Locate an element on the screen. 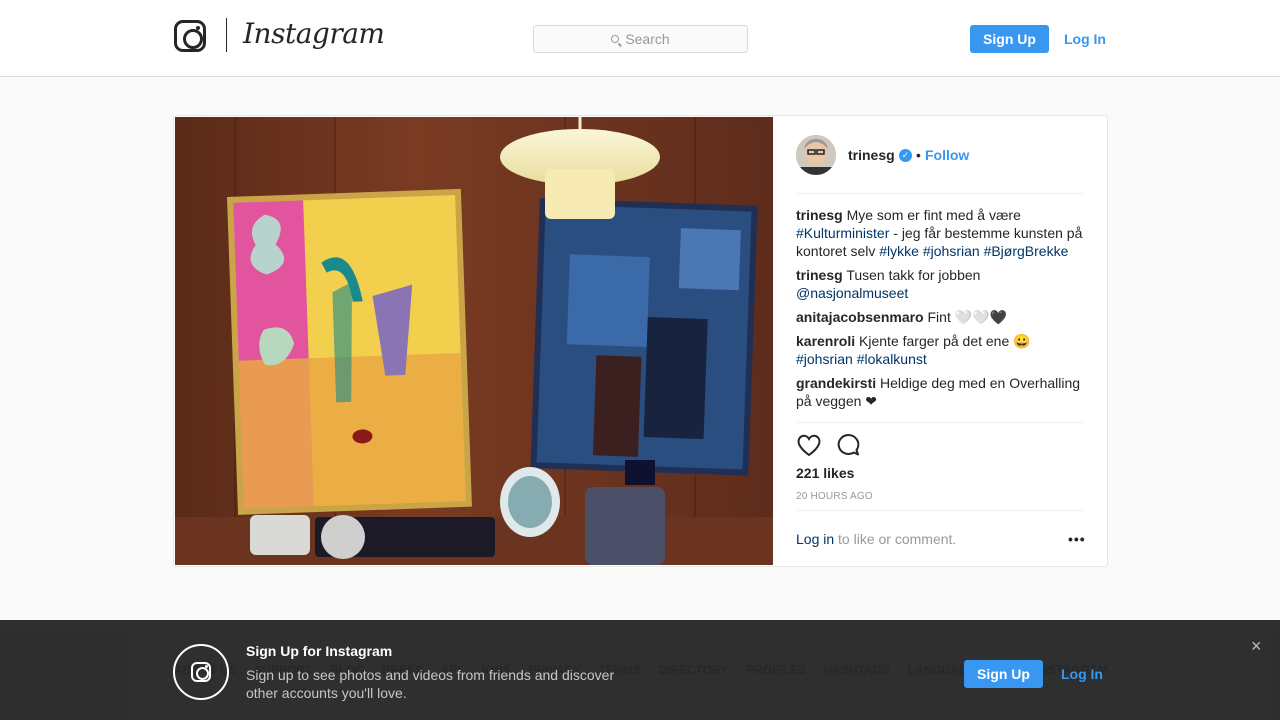 The width and height of the screenshot is (1280, 720). avatar is located at coordinates (816, 155).